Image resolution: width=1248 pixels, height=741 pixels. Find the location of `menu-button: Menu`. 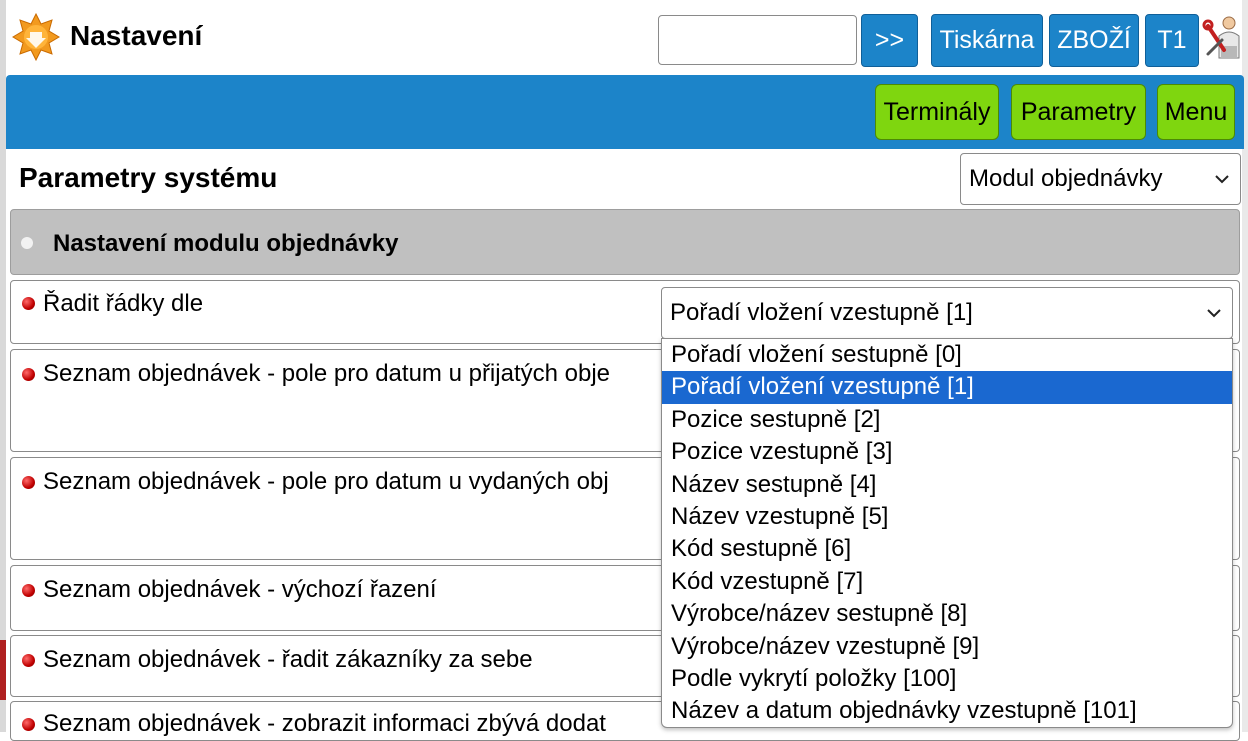

menu-button: Menu is located at coordinates (1196, 112).